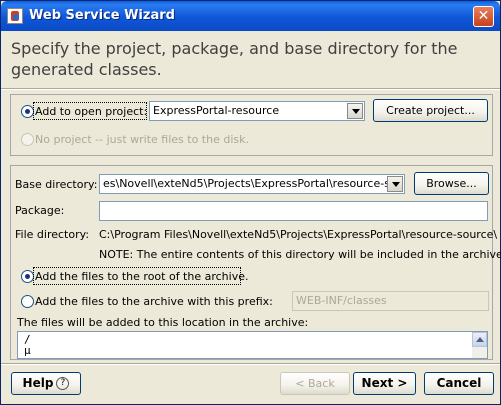  Describe the element at coordinates (250, 364) in the screenshot. I see `footer-divider` at that location.